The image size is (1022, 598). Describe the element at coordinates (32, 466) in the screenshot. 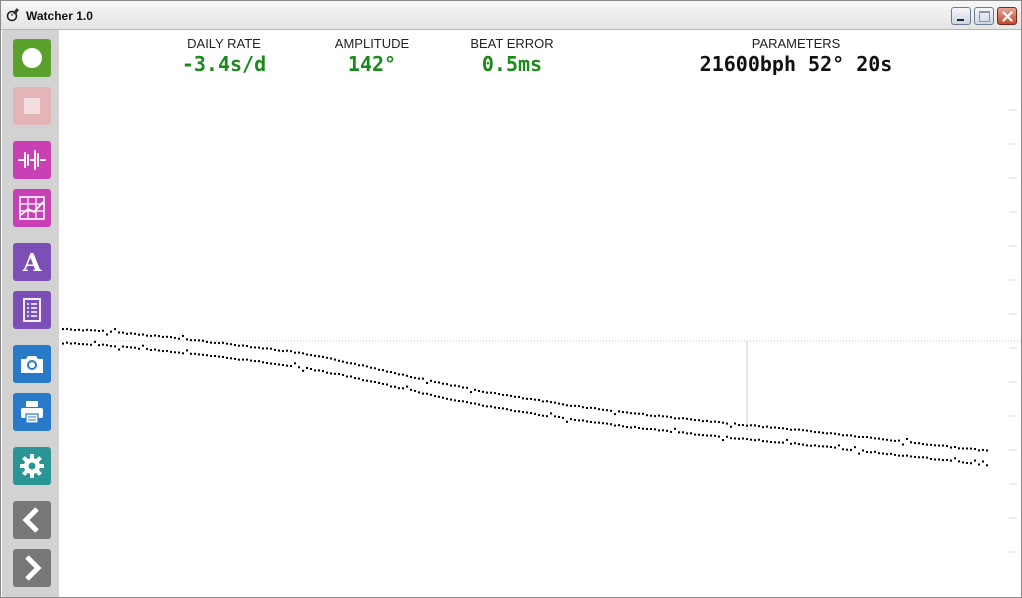

I see `settings-button` at that location.